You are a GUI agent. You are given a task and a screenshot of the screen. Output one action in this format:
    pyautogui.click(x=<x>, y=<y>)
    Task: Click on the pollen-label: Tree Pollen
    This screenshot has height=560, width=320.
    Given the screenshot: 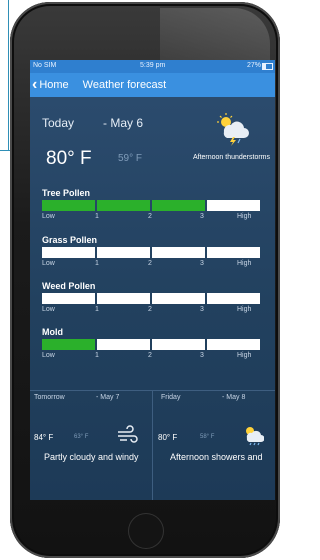 What is the action you would take?
    pyautogui.click(x=66, y=193)
    